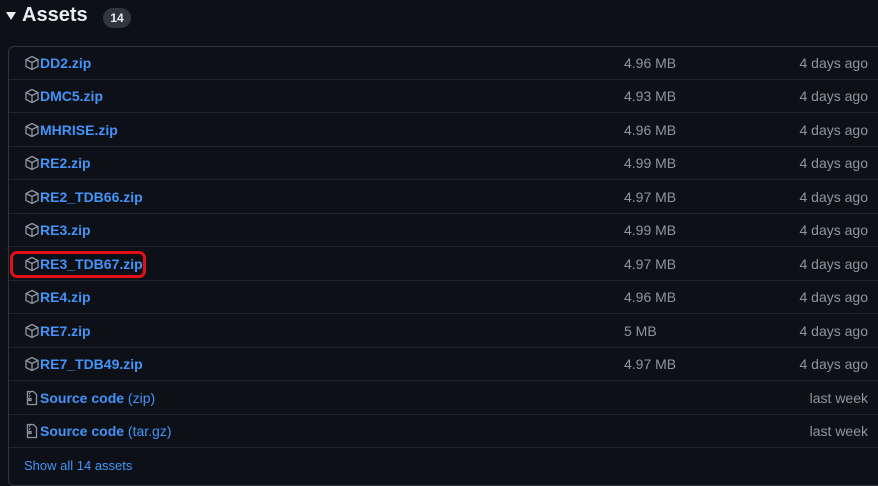 The width and height of the screenshot is (878, 486). What do you see at coordinates (65, 230) in the screenshot?
I see `asset-link: RE3.zip` at bounding box center [65, 230].